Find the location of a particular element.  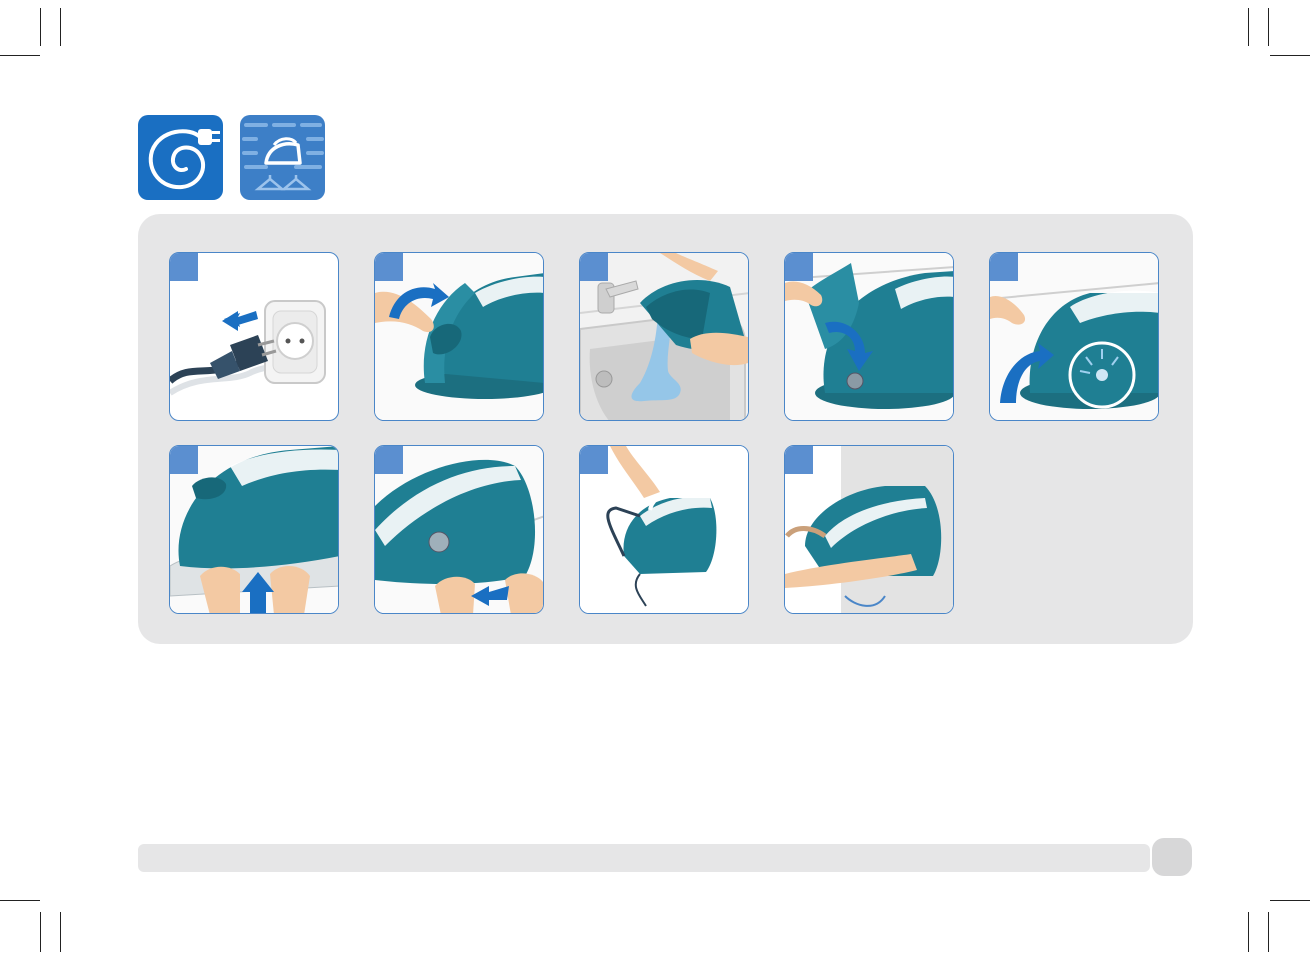

unplug-cord-icon is located at coordinates (180, 157).